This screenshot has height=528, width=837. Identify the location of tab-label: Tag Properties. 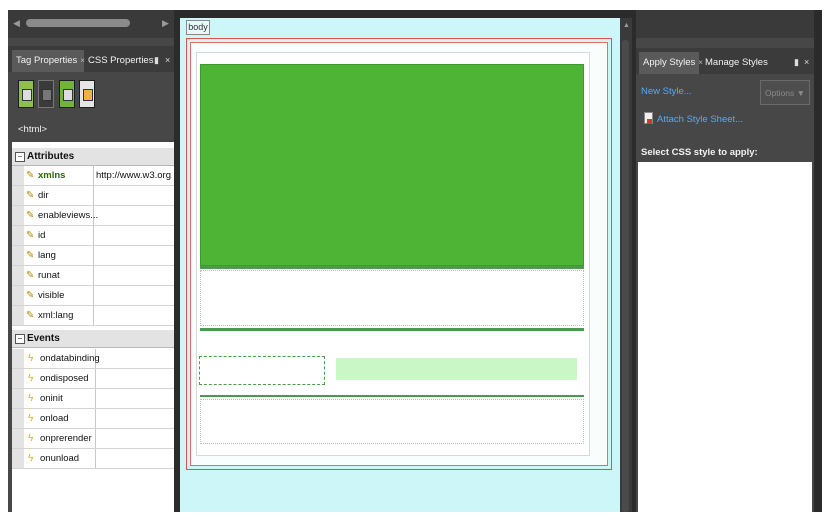
(47, 60).